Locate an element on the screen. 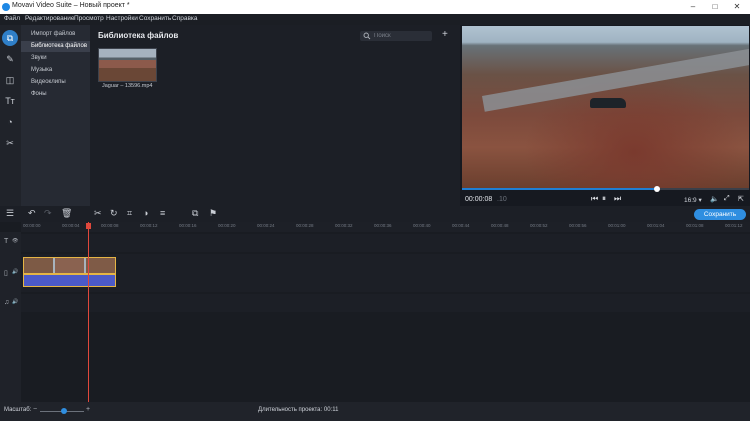  track-menu-icon: ☰ is located at coordinates (10, 213).